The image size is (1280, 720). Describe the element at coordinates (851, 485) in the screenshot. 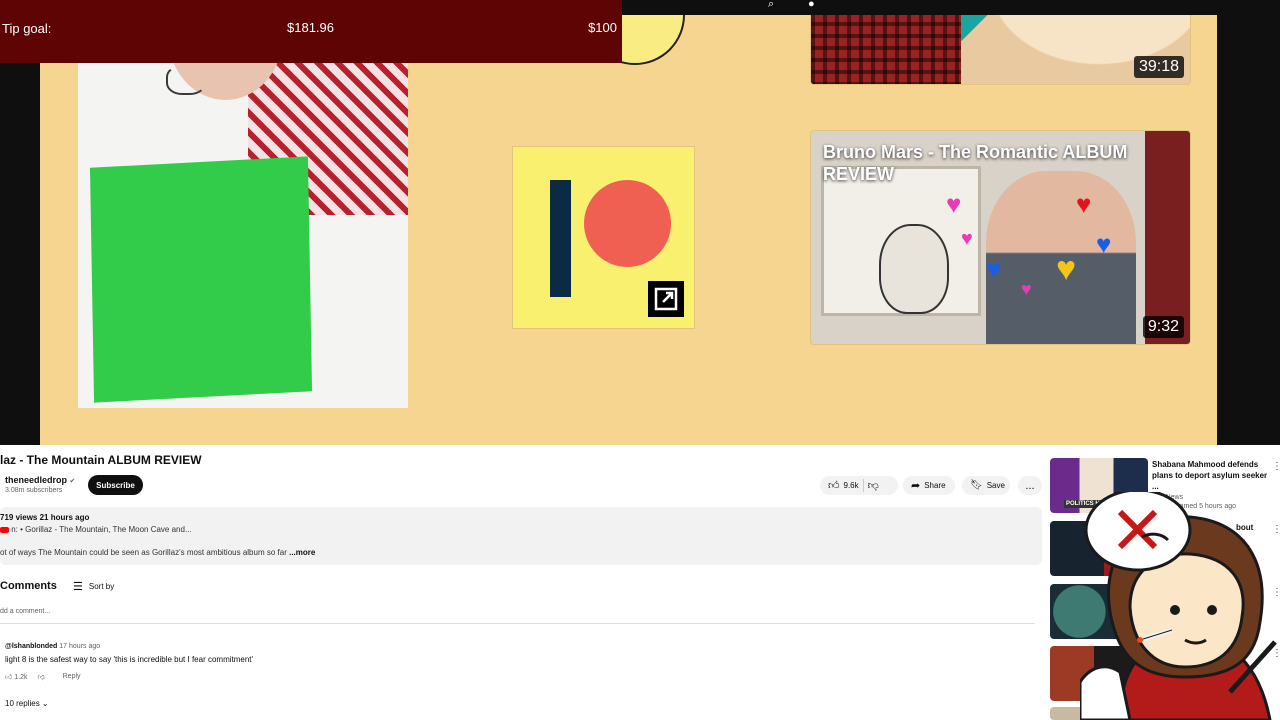

I see `like-count: 9.6k` at that location.